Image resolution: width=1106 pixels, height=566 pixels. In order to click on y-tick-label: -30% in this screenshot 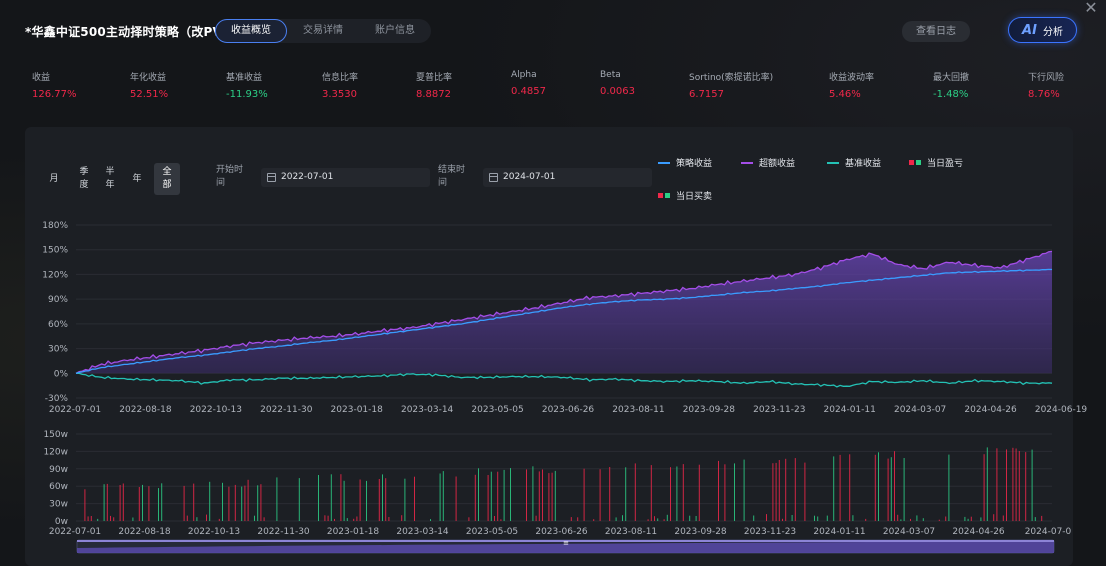, I will do `click(57, 399)`.